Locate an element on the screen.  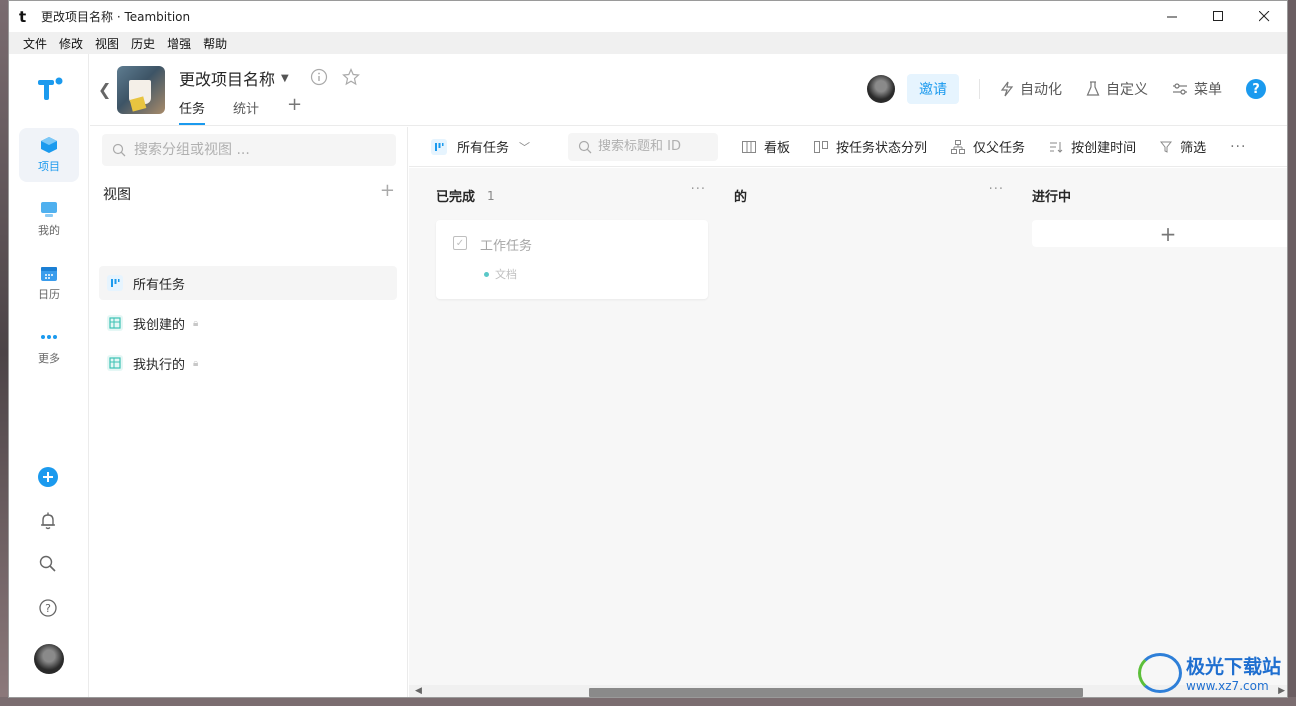
group-by-status-button: 按任务状态分列 is located at coordinates (870, 146).